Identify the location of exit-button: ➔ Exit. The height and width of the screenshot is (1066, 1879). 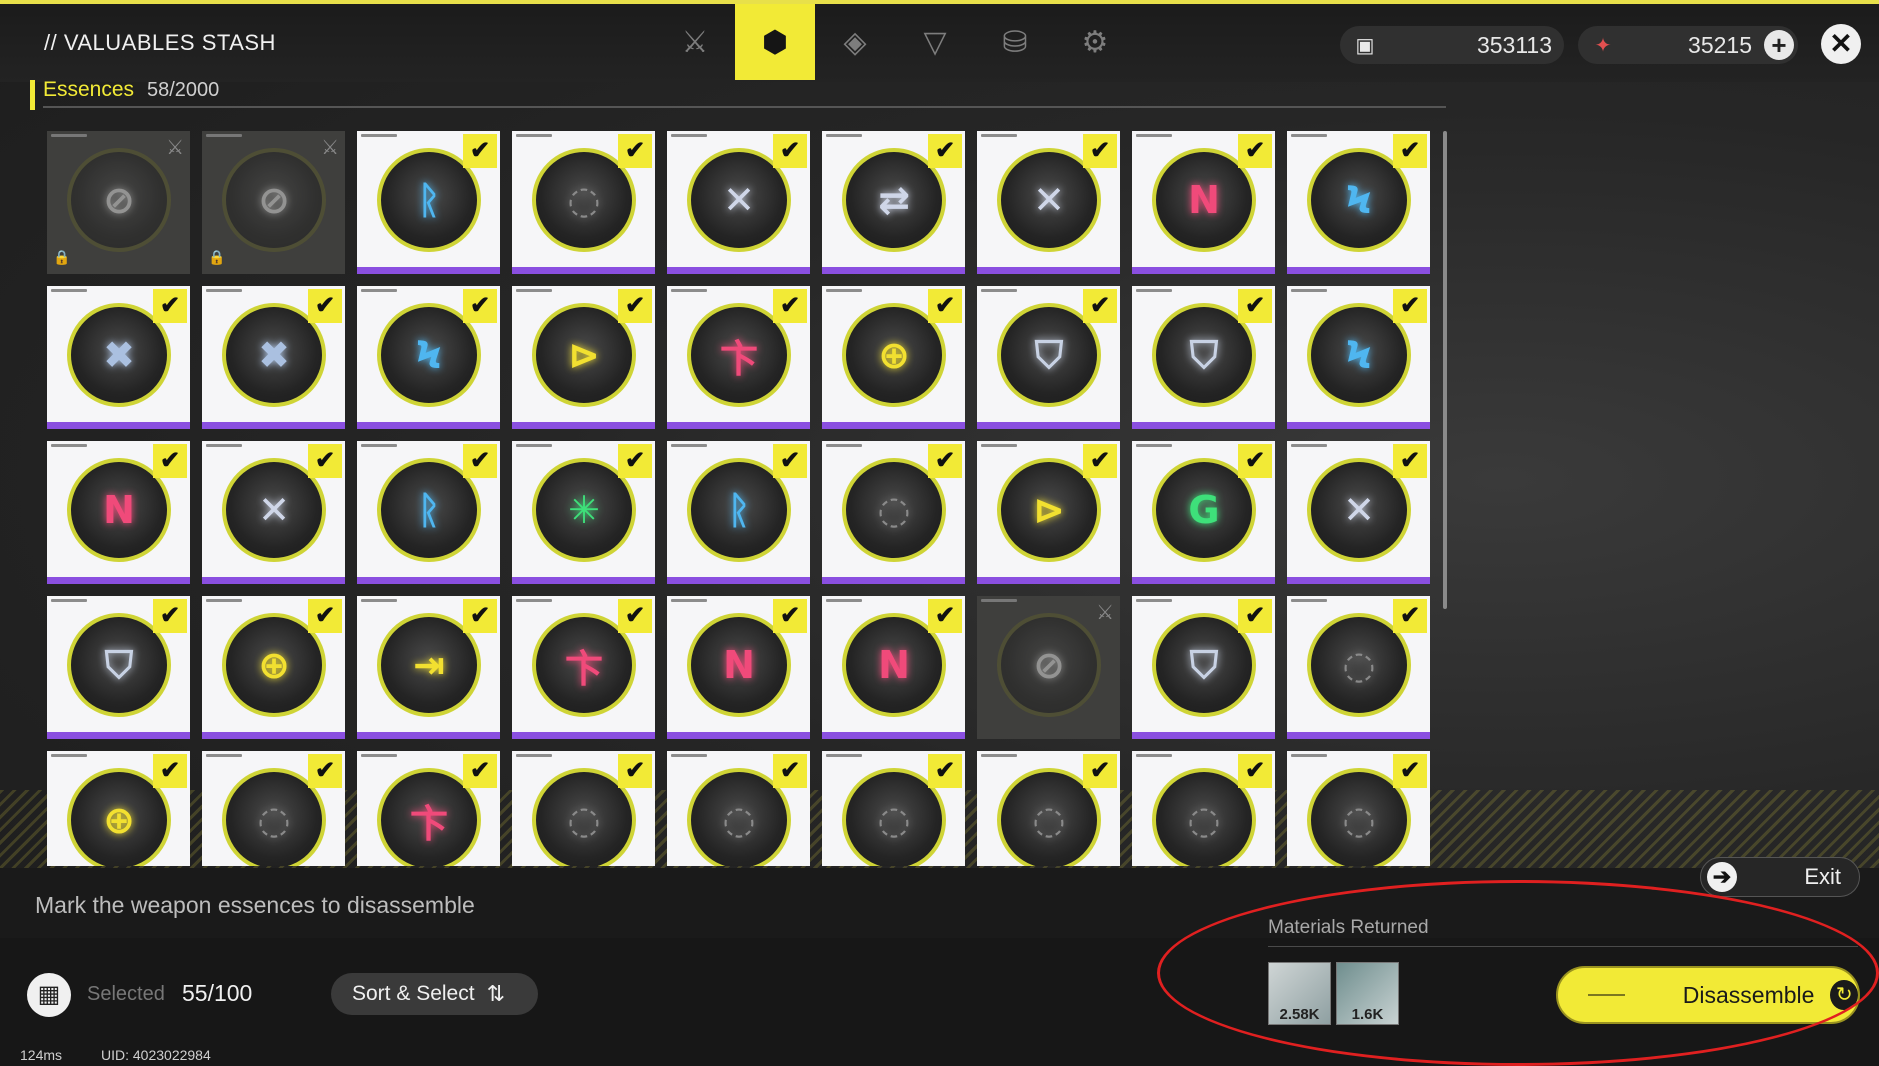
(1780, 877).